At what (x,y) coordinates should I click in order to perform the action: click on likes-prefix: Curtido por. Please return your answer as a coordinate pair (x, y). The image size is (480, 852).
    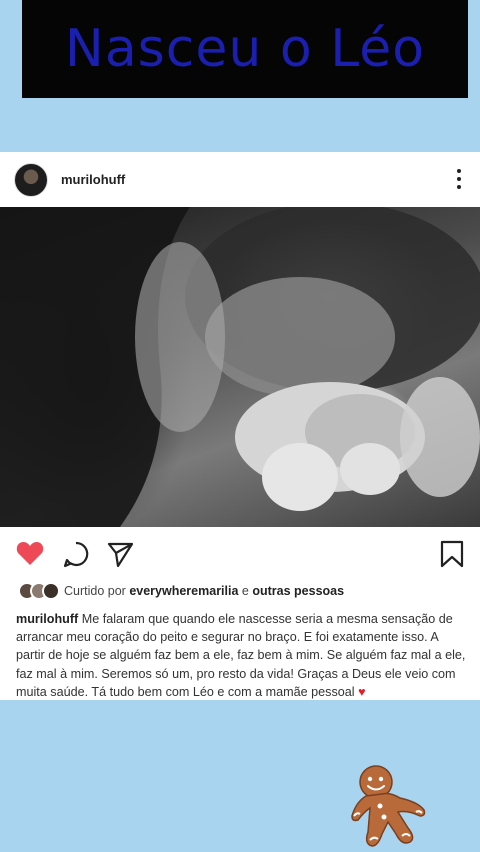
    Looking at the image, I should click on (95, 591).